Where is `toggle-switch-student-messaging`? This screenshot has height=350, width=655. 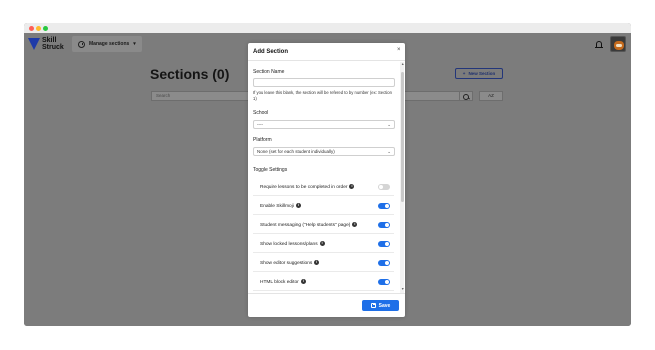 toggle-switch-student-messaging is located at coordinates (384, 225).